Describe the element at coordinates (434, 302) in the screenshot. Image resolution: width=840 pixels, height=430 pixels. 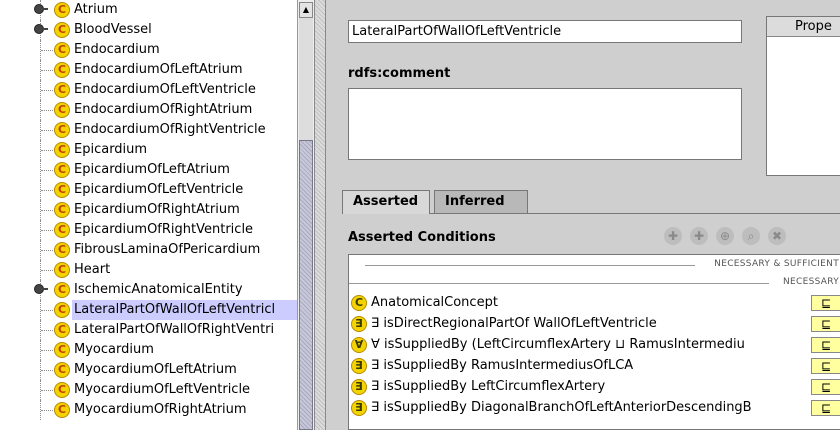
I see `condition-text: AnatomicalConcept` at that location.